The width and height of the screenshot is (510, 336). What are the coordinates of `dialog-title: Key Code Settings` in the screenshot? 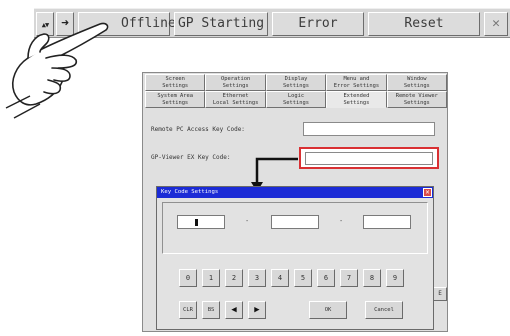 It's located at (295, 192).